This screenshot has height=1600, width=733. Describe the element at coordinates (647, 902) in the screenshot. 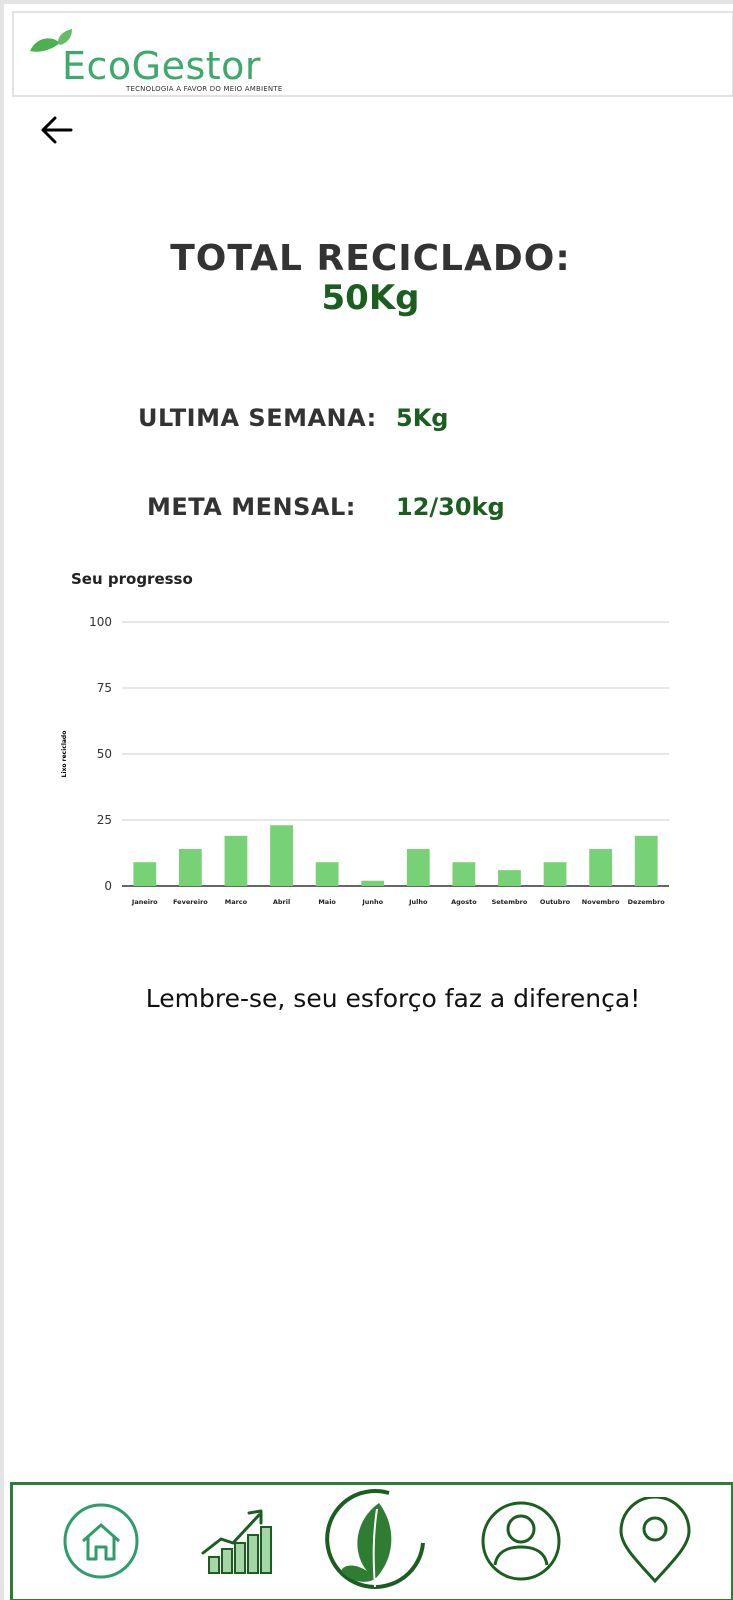

I see `x-tick-label: Dezembro` at that location.